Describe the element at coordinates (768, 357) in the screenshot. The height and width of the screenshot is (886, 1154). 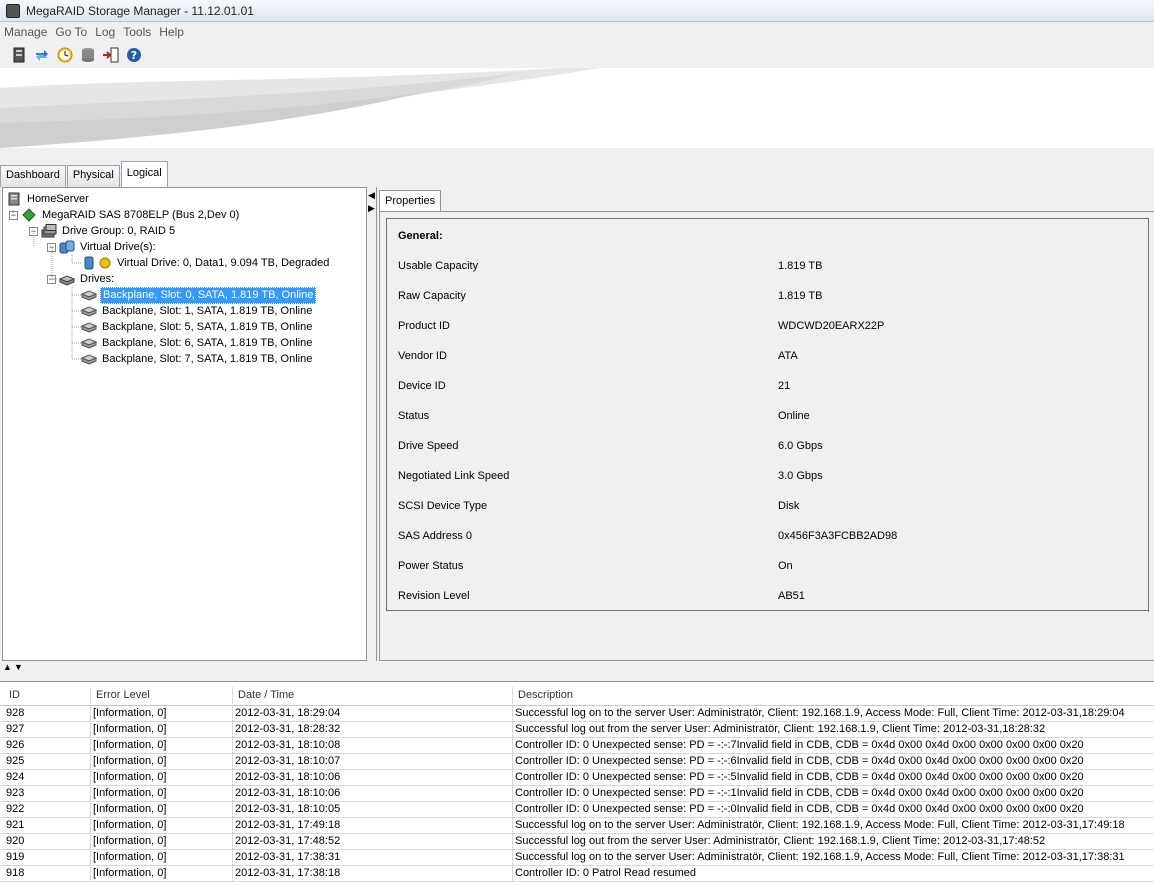
I see `property-row: Vendor ID ATA` at that location.